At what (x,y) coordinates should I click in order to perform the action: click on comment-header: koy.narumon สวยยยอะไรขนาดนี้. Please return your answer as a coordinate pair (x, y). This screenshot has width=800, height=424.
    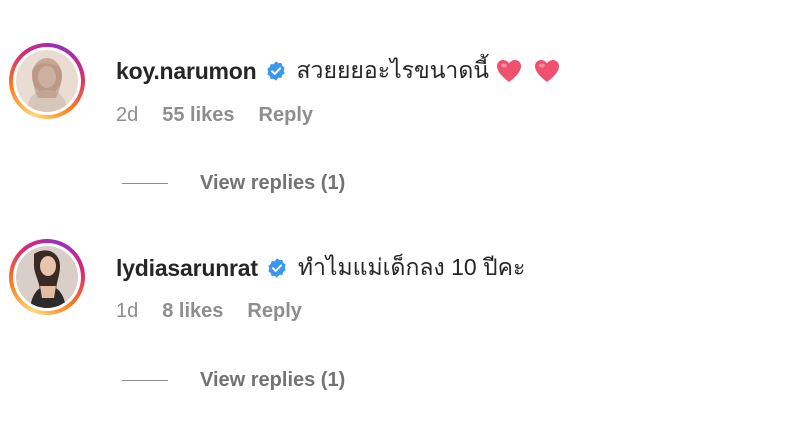
    Looking at the image, I should click on (338, 71).